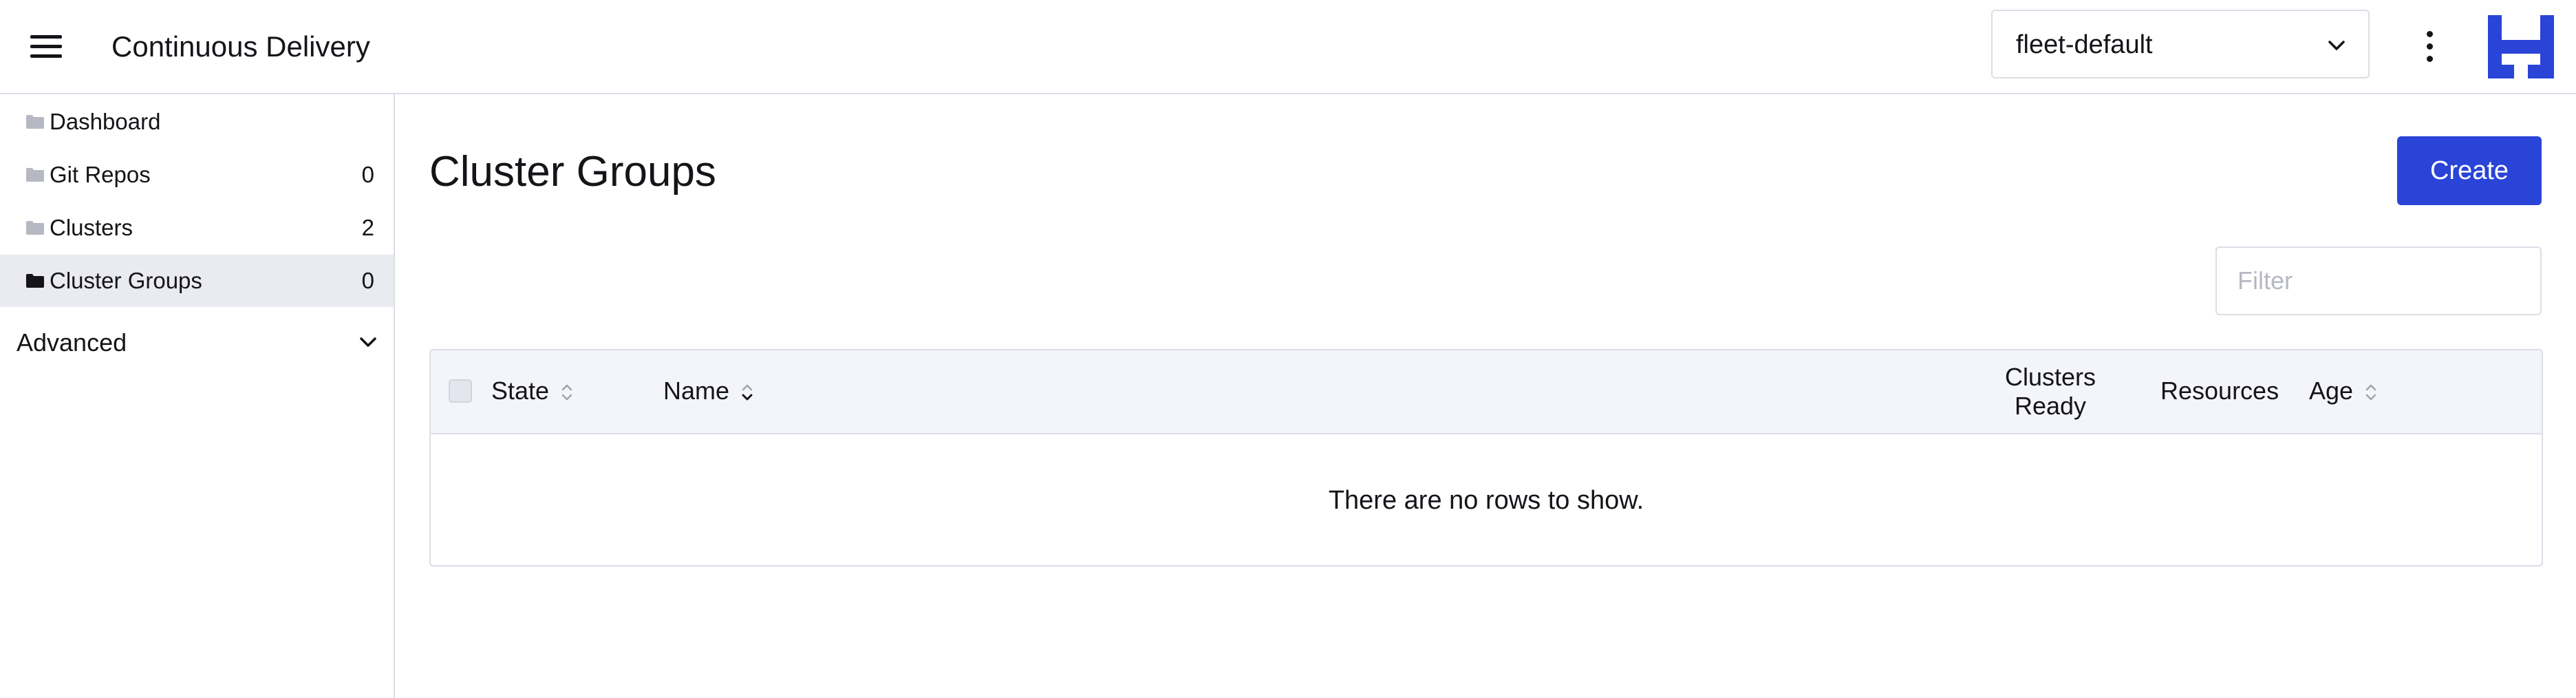 This screenshot has width=2576, height=698. Describe the element at coordinates (2521, 46) in the screenshot. I see `avatar` at that location.